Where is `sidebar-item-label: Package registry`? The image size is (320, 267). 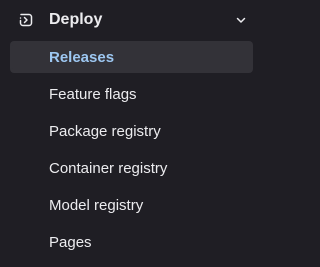
sidebar-item-label: Package registry is located at coordinates (105, 131).